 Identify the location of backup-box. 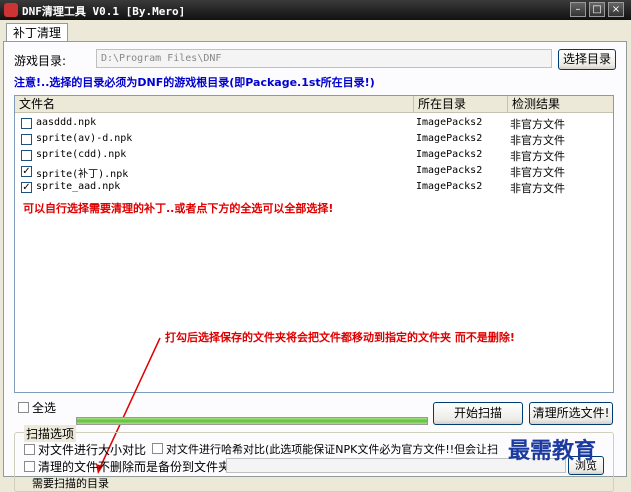
(29, 466).